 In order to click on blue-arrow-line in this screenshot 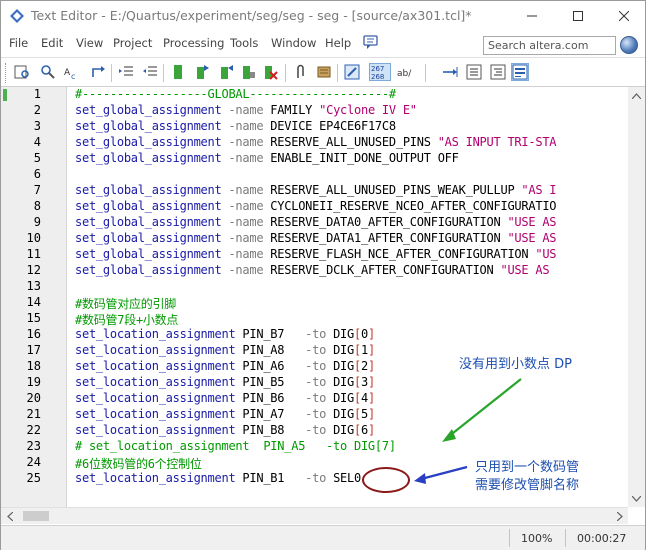, I will do `click(444, 473)`.